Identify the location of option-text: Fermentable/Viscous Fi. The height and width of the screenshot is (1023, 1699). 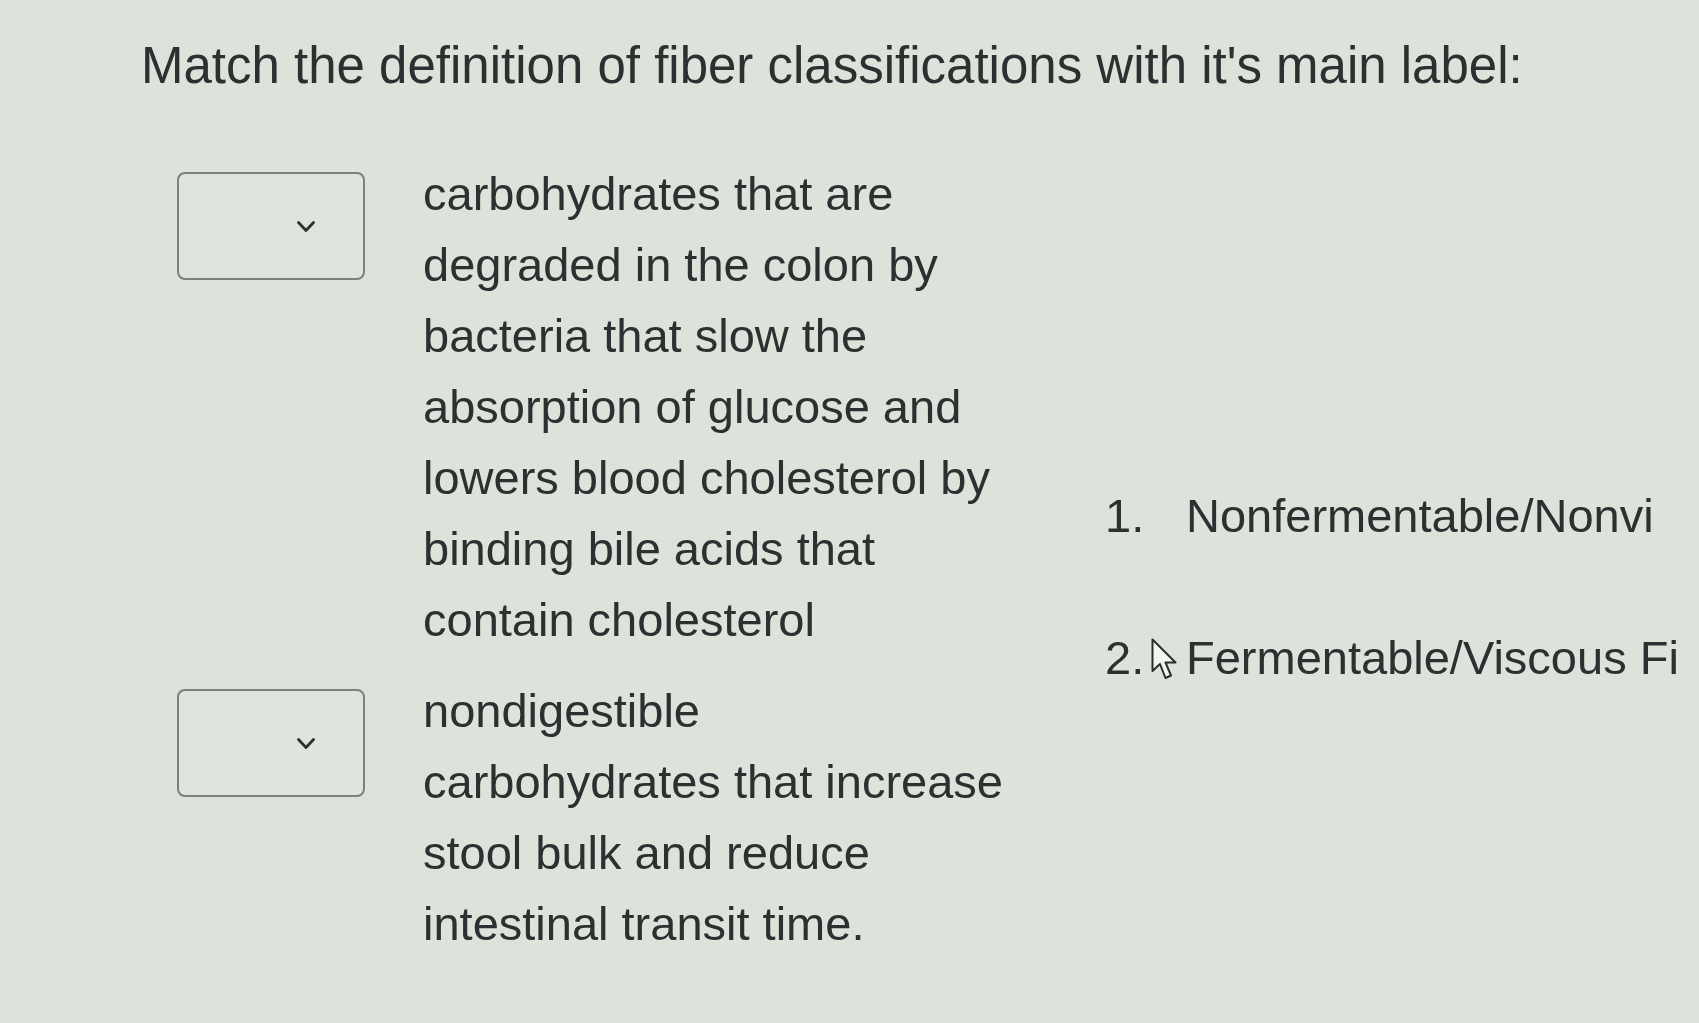
(1432, 657).